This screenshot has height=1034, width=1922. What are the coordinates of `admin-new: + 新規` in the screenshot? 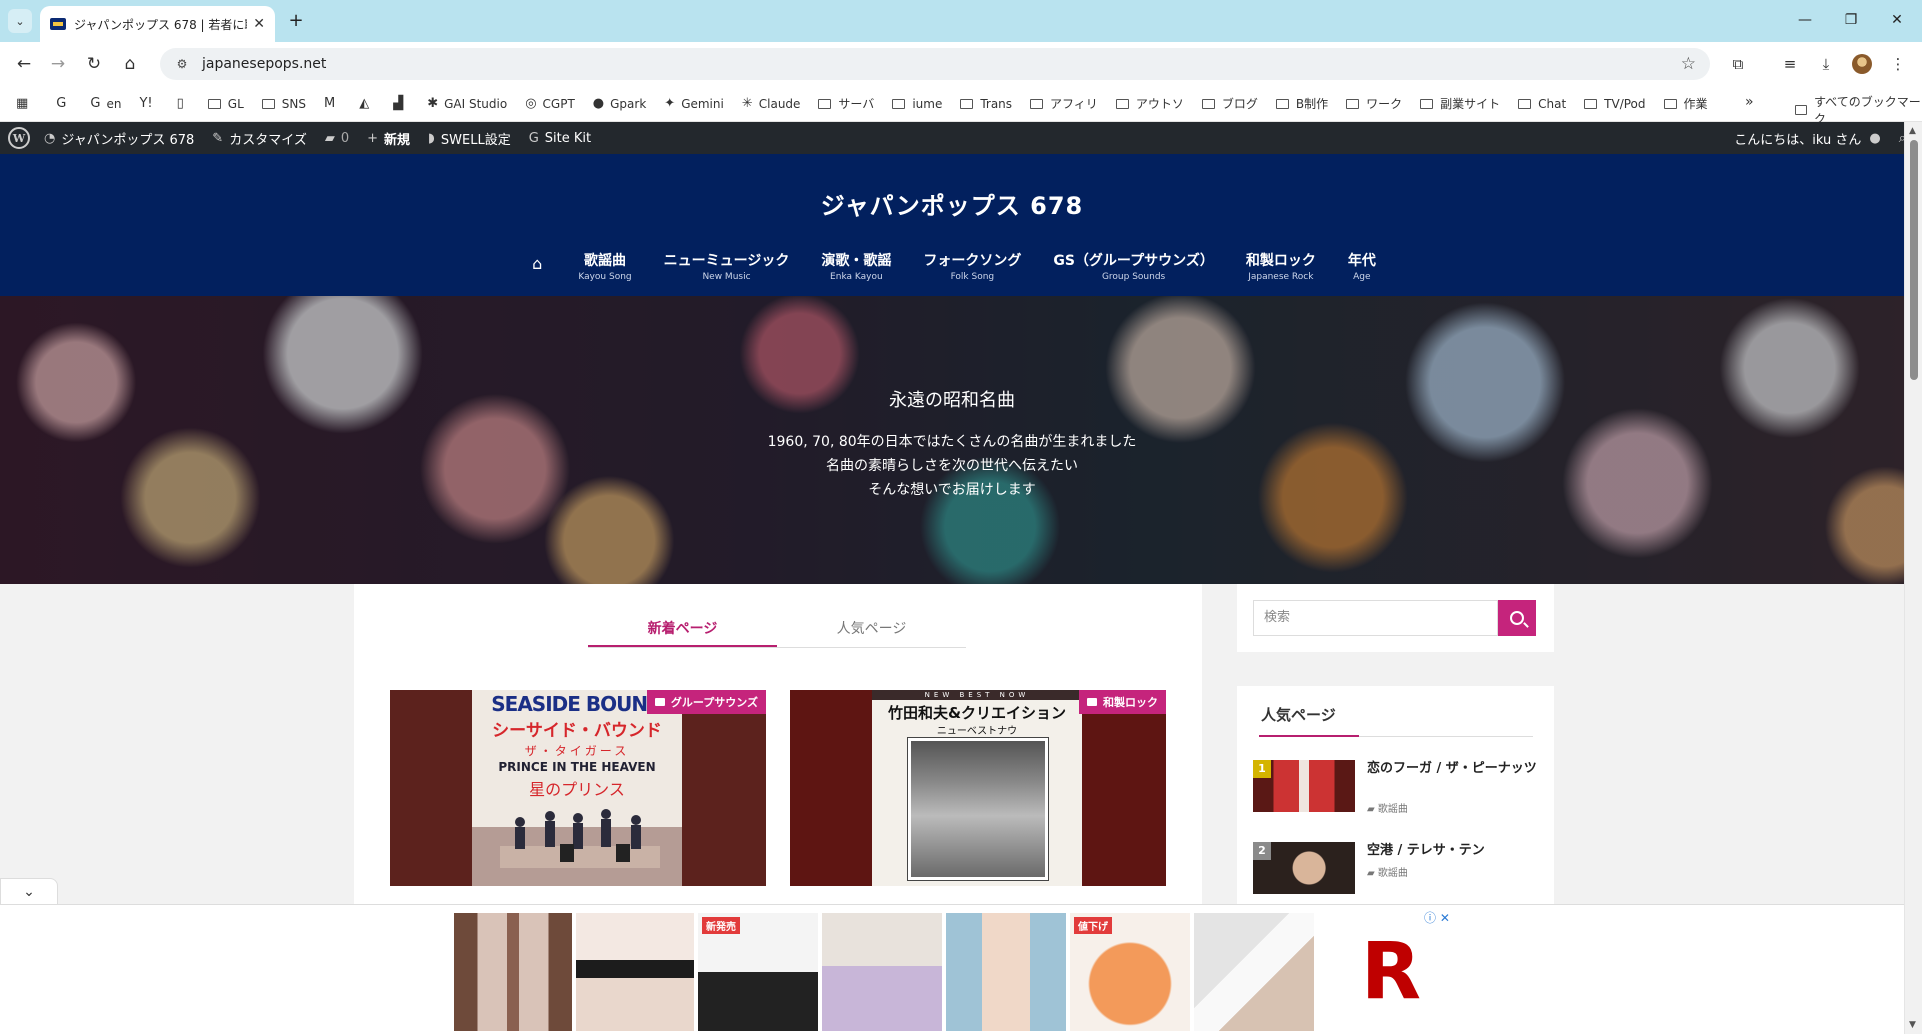 It's located at (388, 138).